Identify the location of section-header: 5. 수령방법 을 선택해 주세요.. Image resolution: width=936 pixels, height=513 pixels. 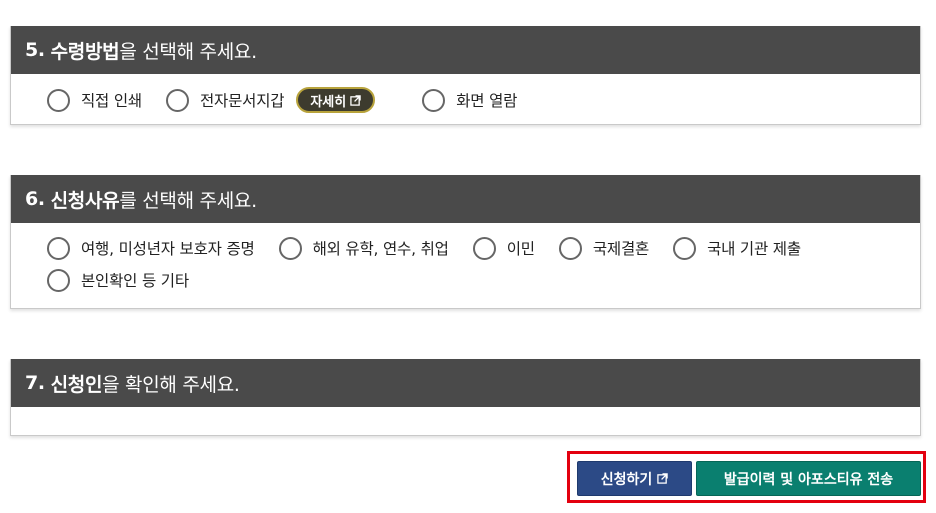
(465, 50).